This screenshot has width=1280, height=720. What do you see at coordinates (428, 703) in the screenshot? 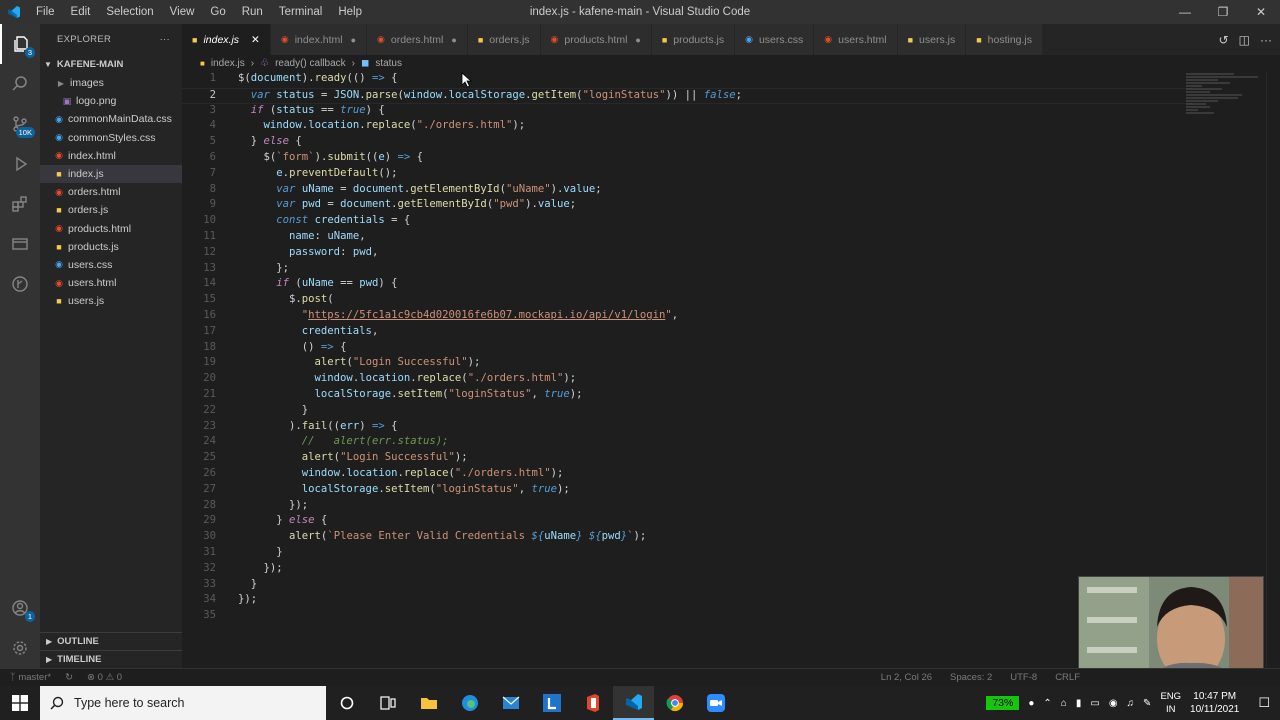
I see `file-explorer-icon` at bounding box center [428, 703].